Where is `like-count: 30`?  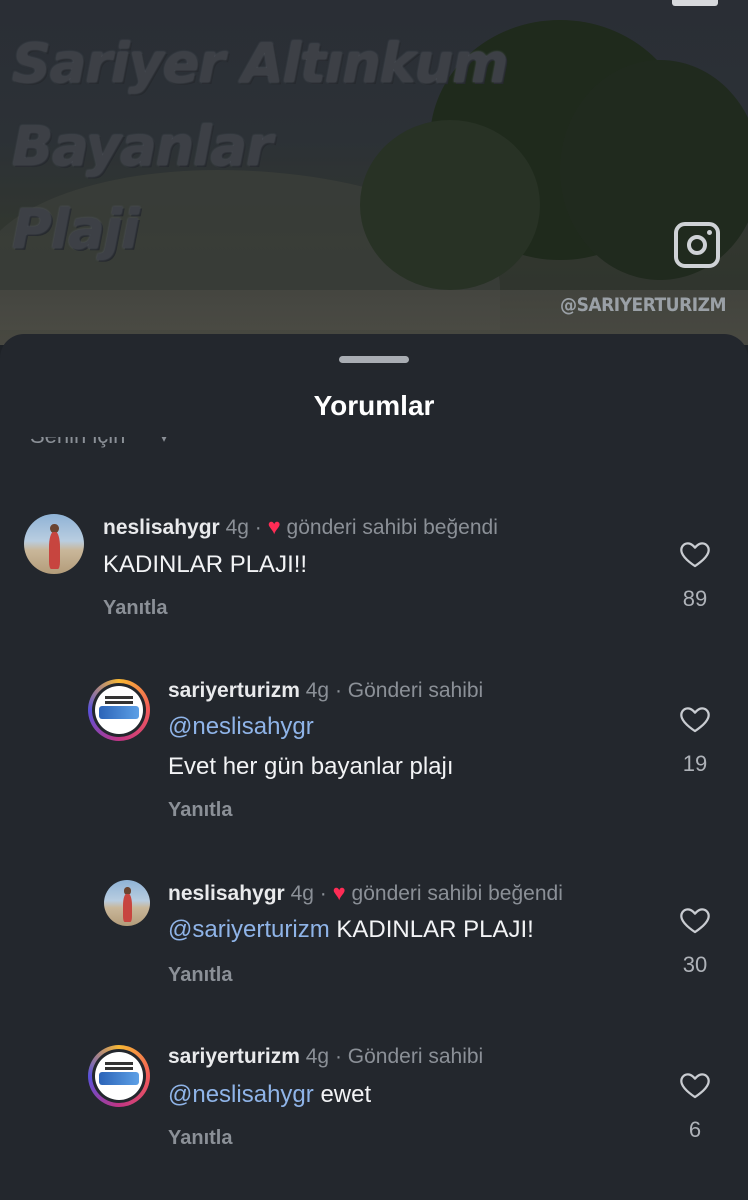
like-count: 30 is located at coordinates (695, 964).